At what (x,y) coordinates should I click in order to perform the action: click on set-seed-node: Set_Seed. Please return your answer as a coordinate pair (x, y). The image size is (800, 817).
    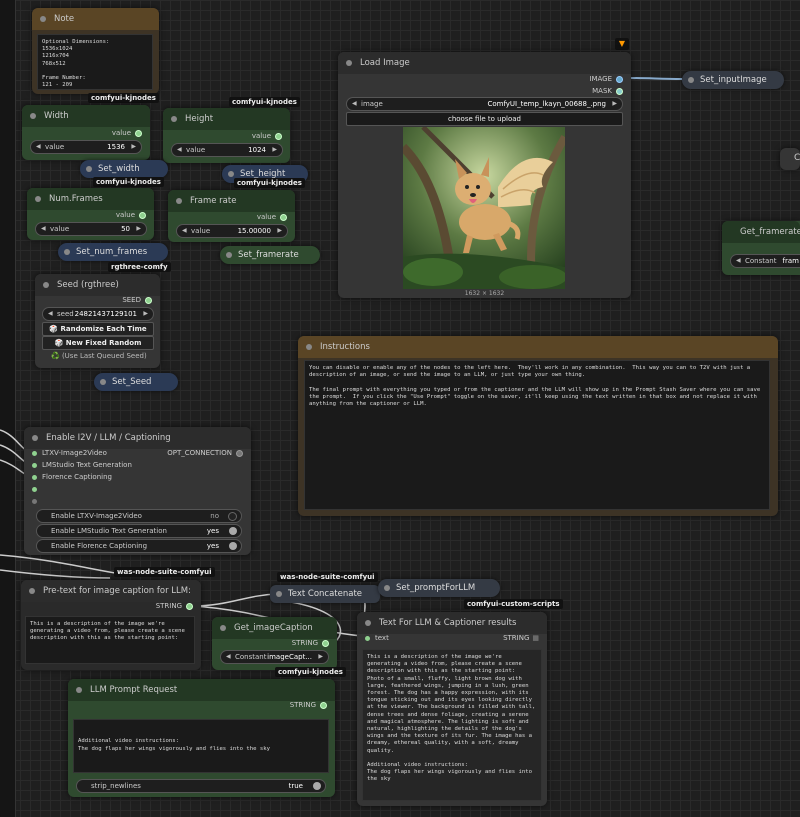
    Looking at the image, I should click on (136, 382).